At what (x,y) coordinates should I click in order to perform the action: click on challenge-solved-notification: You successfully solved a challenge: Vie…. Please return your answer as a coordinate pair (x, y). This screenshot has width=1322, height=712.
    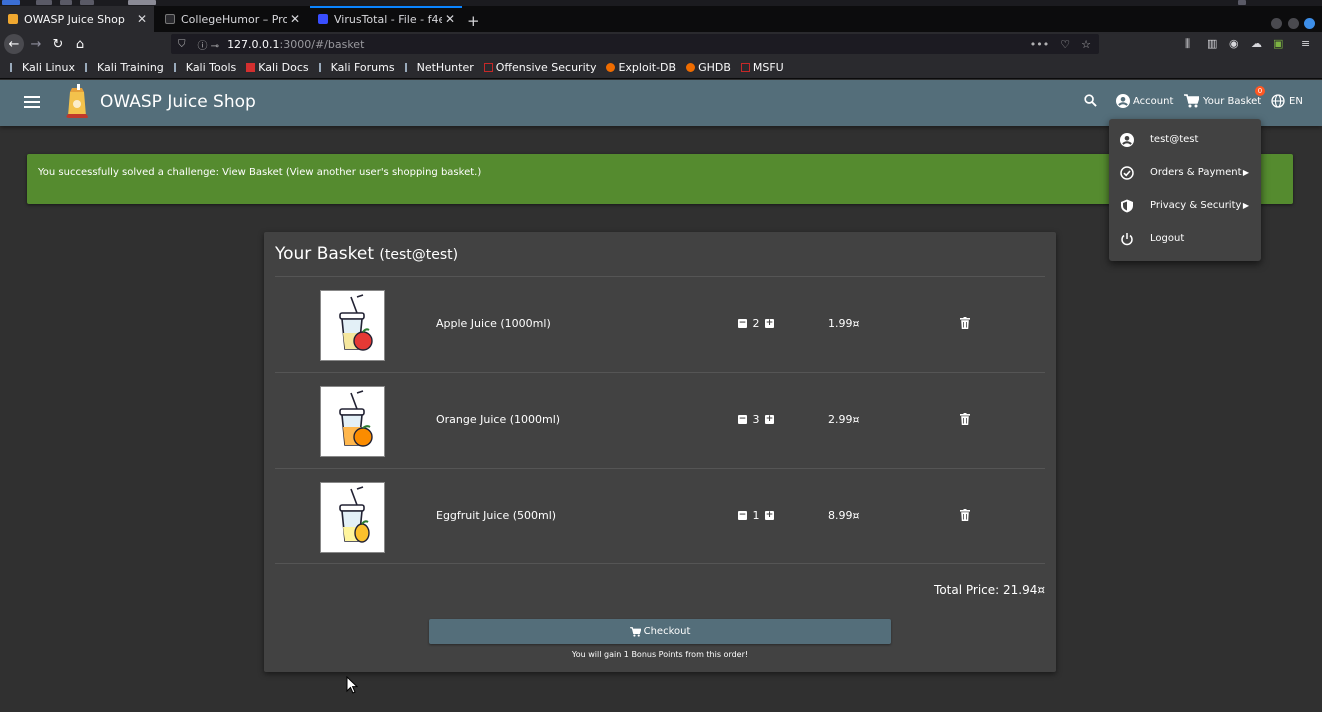
    Looking at the image, I should click on (660, 179).